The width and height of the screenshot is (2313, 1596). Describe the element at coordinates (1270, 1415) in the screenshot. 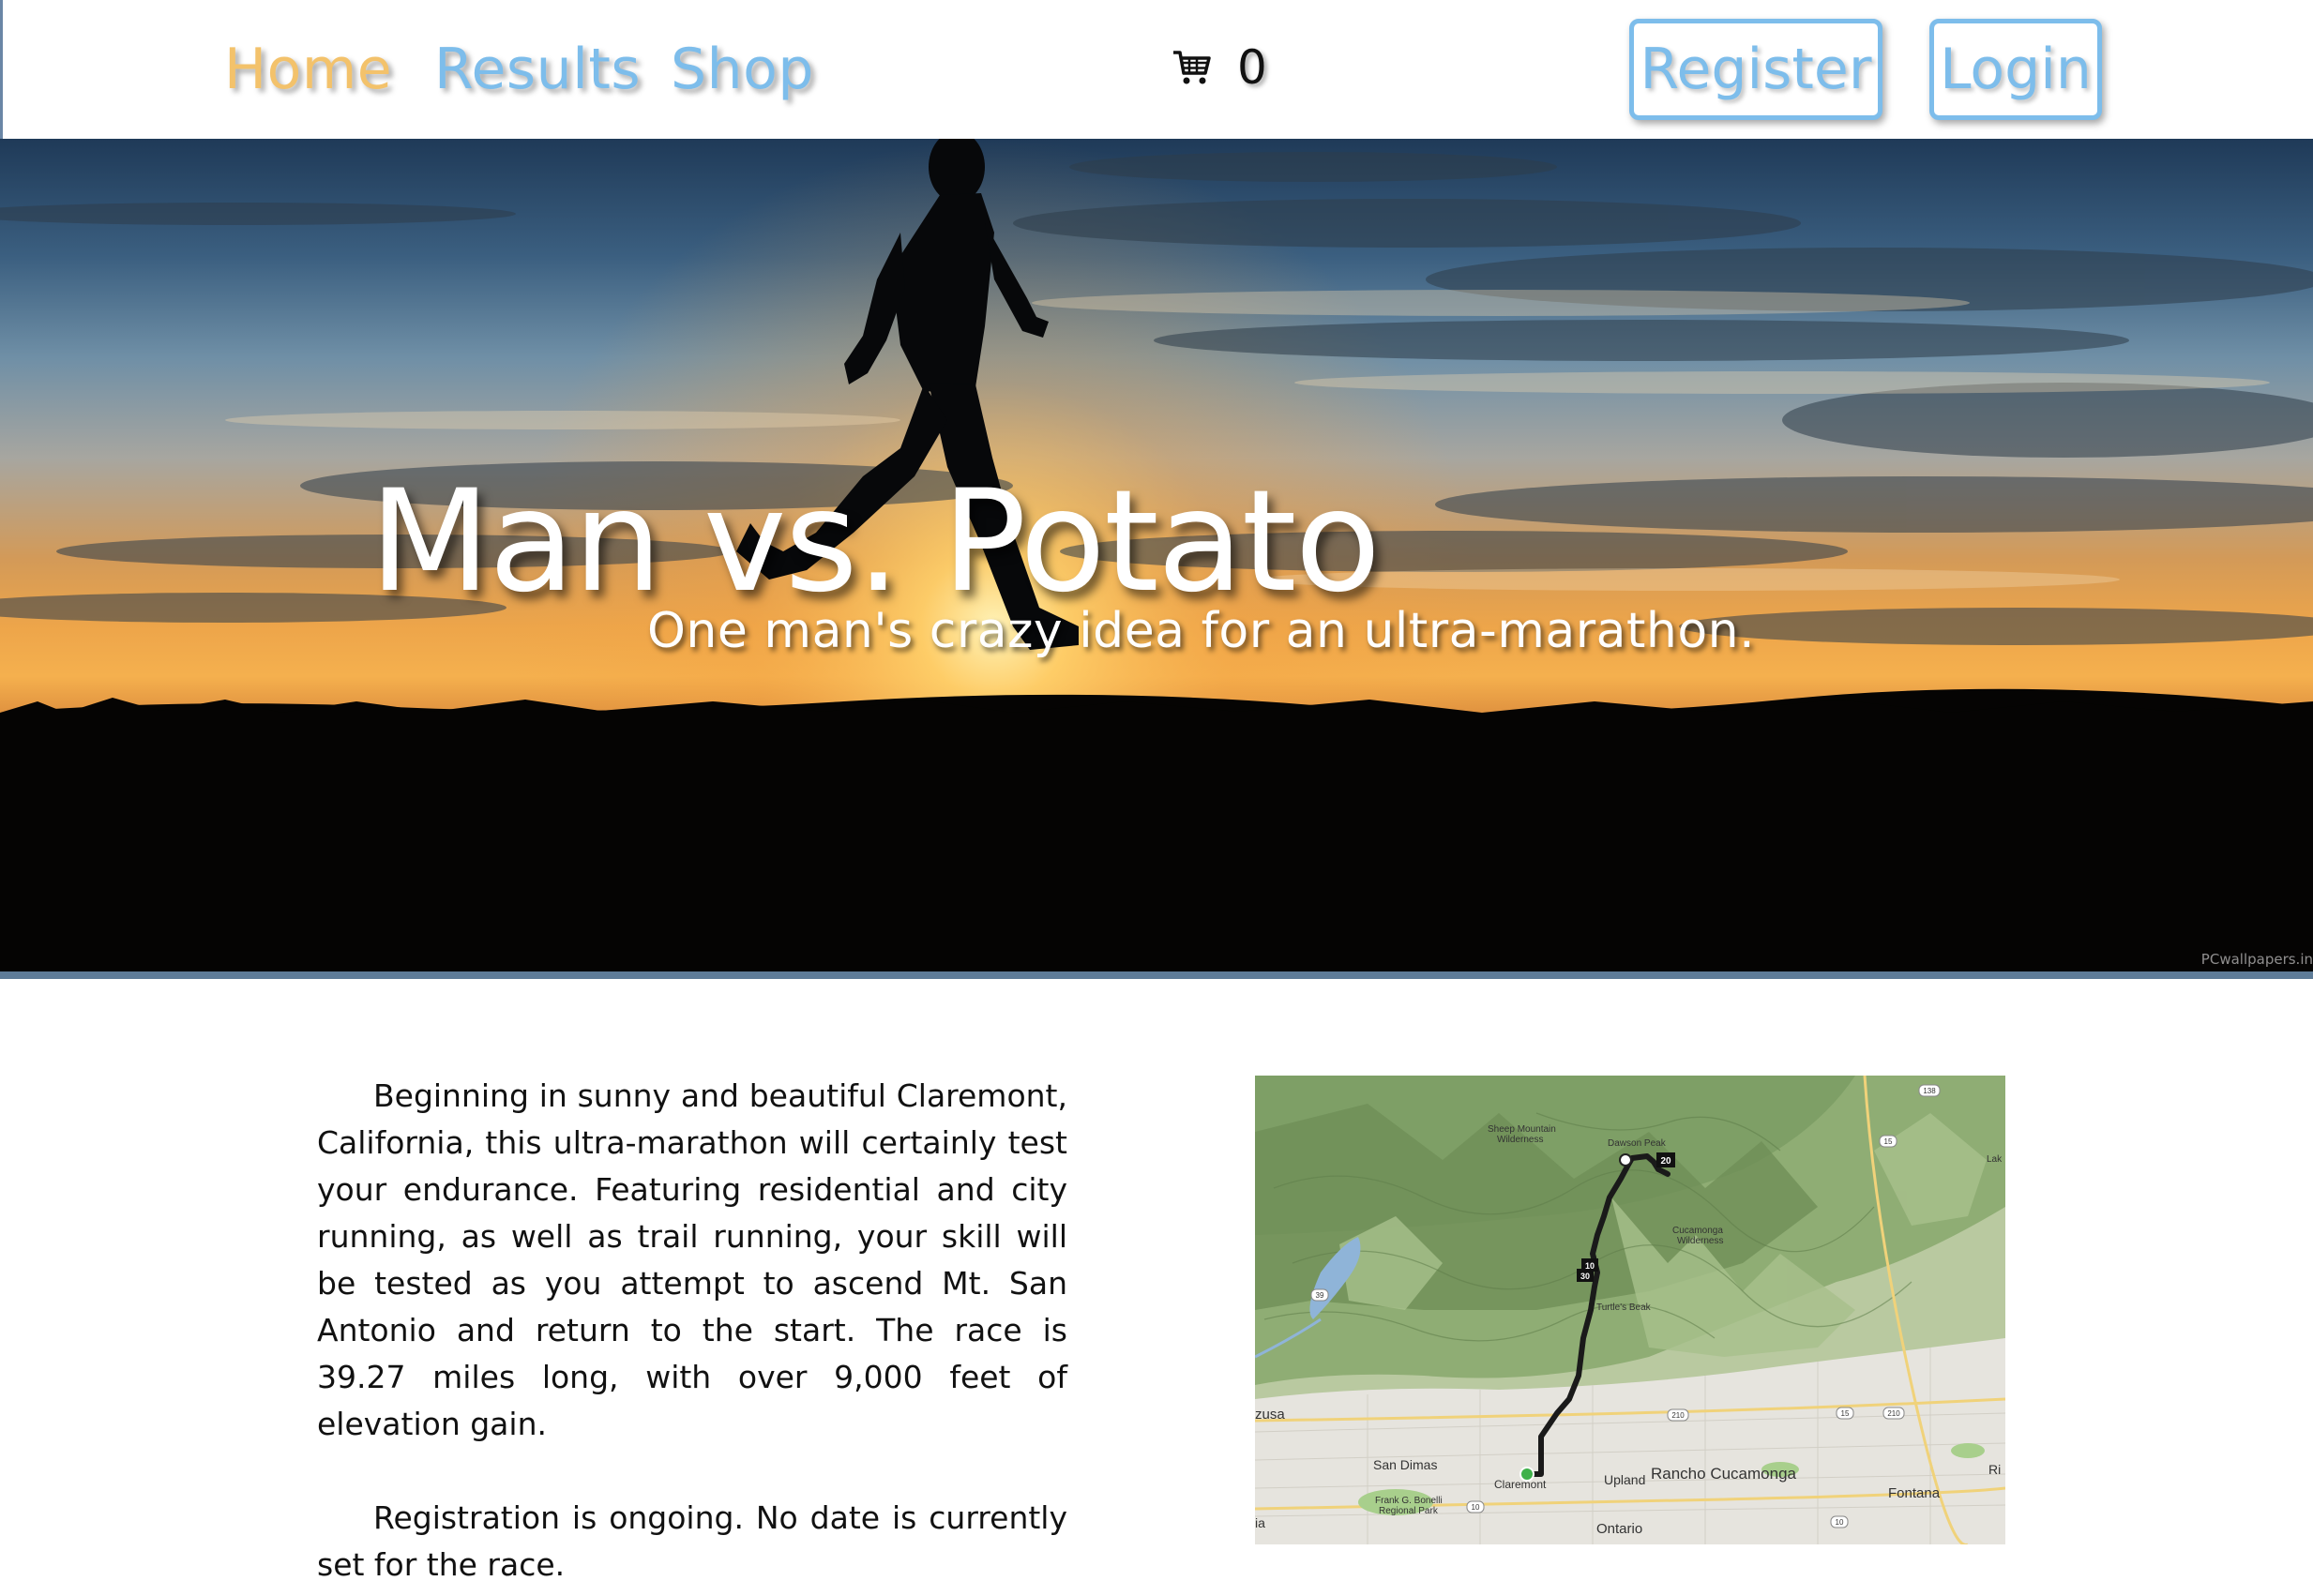

I see `map-label: zusa` at that location.